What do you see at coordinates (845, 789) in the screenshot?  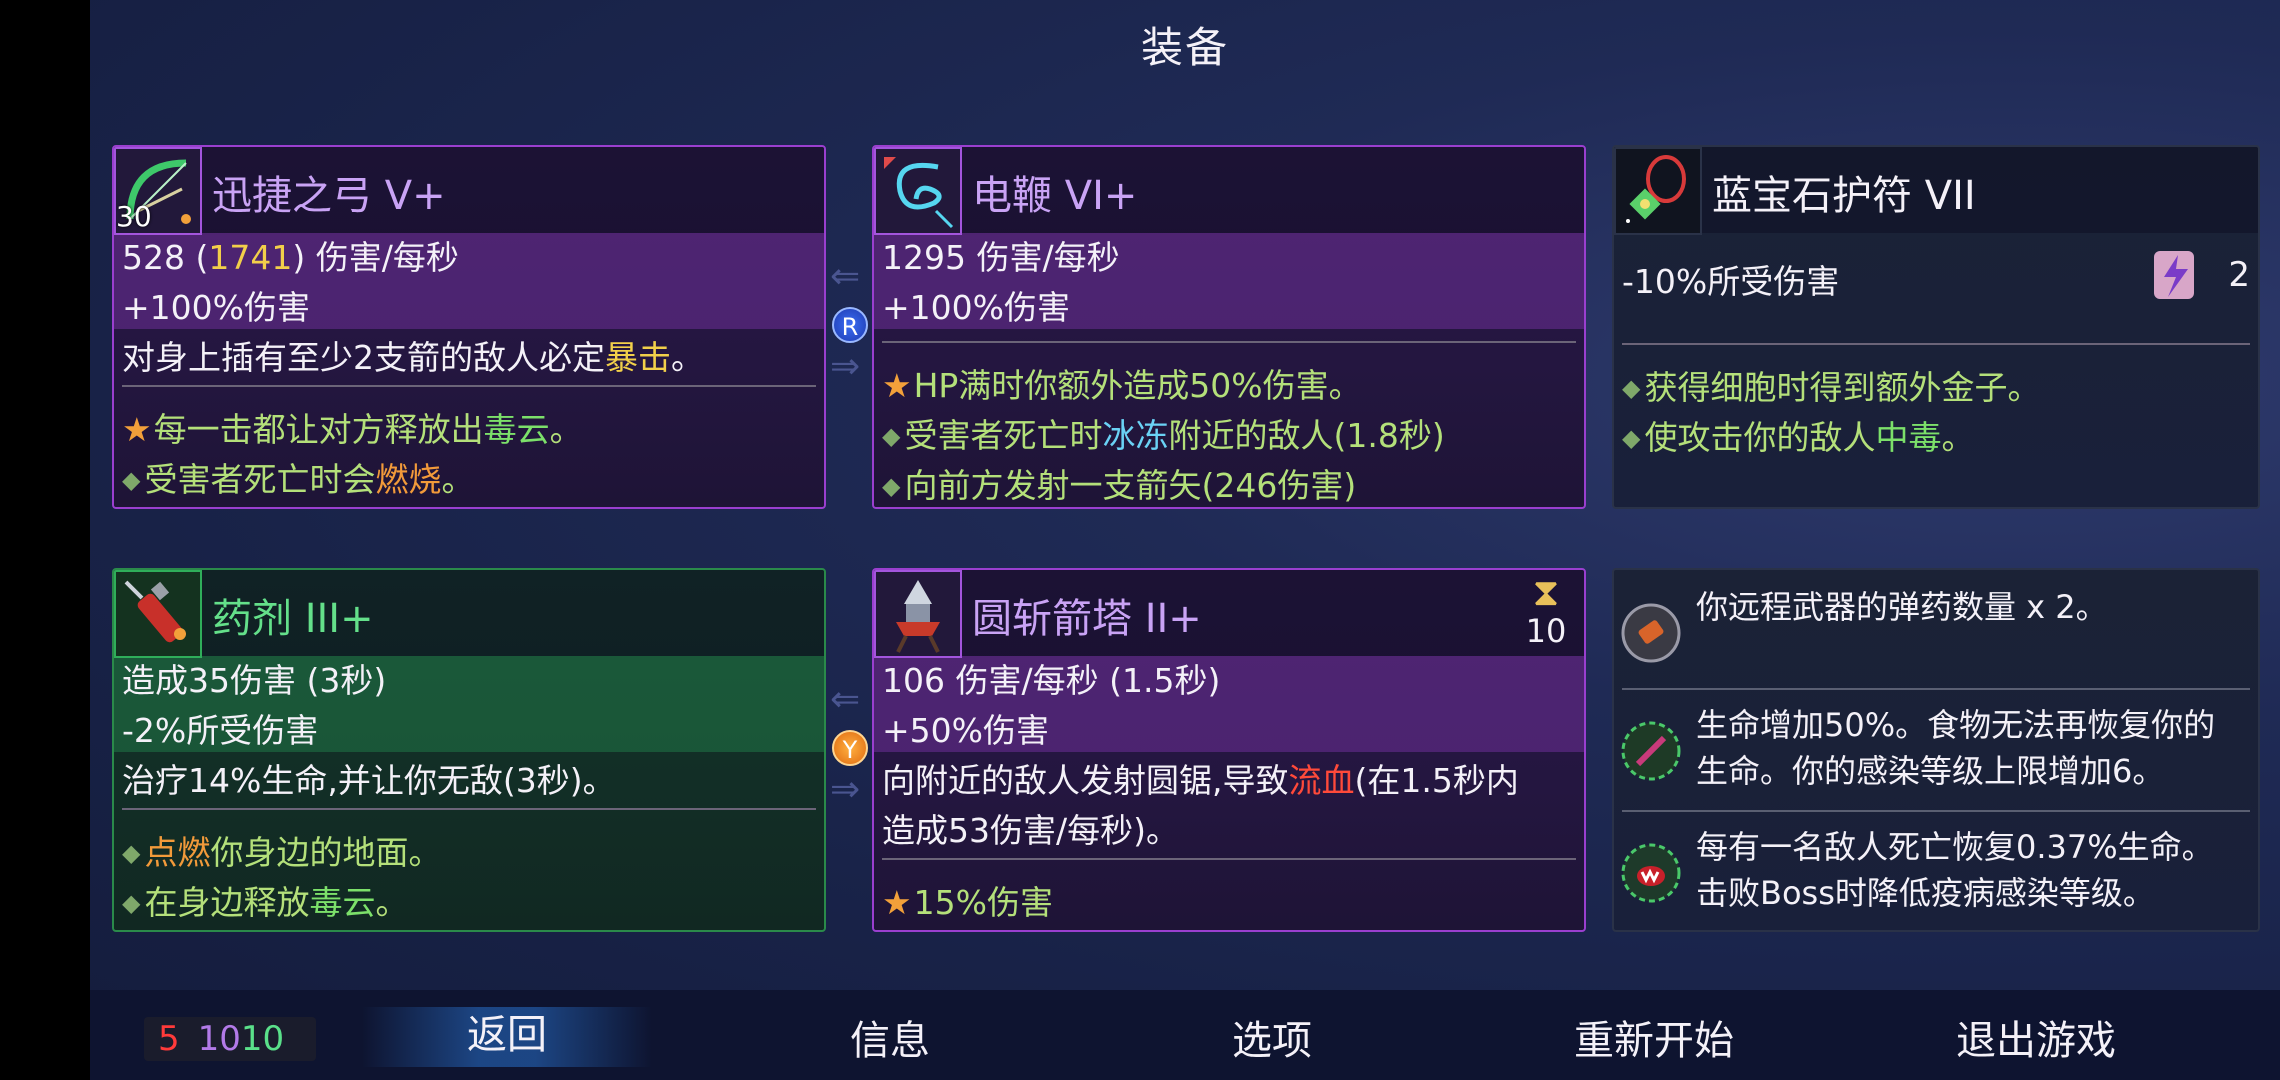 I see `arrow-right-icon: ⇒` at bounding box center [845, 789].